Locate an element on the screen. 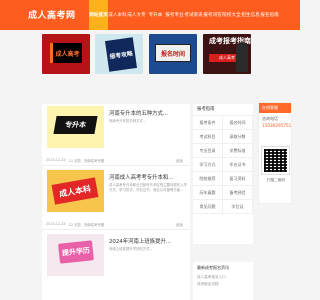 This screenshot has height=300, width=320. category-item: 专业目录 is located at coordinates (208, 151).